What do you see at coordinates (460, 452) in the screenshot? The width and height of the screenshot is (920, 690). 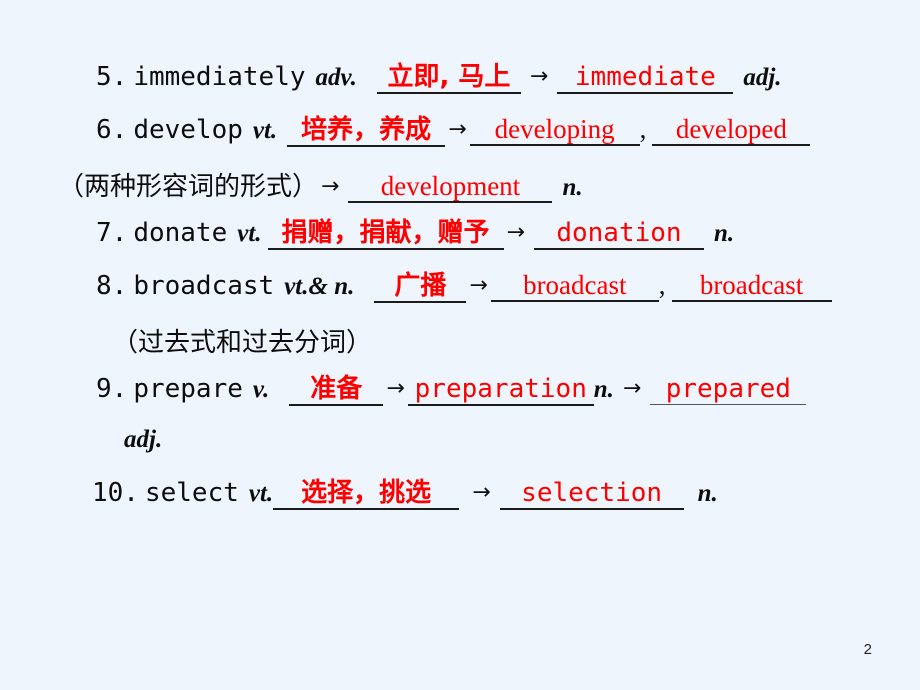 I see `list-item-continuation: adj.` at bounding box center [460, 452].